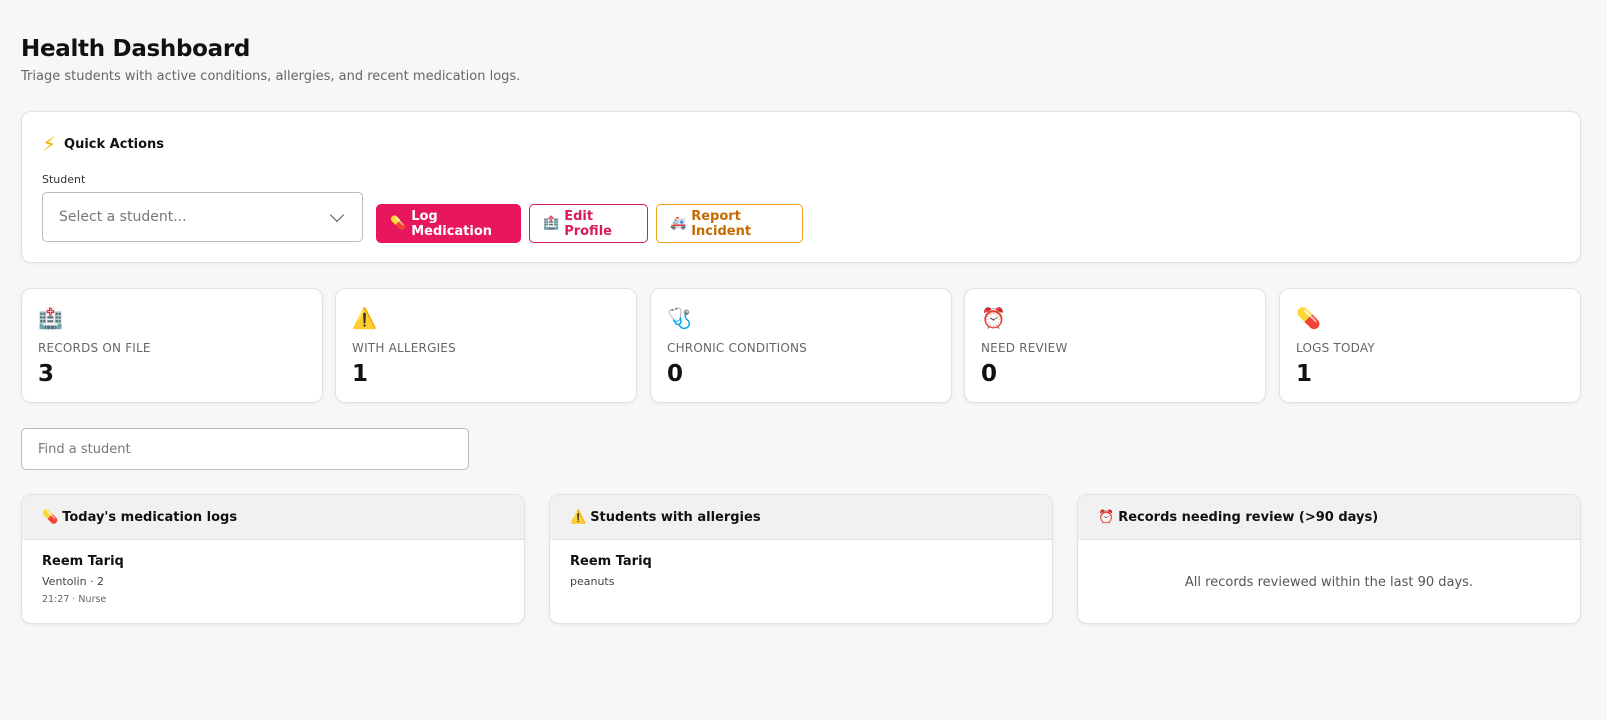 This screenshot has height=720, width=1607. Describe the element at coordinates (273, 579) in the screenshot. I see `list-item: Reem Tariq Ventolin · 2 21:27 · Nurse` at that location.